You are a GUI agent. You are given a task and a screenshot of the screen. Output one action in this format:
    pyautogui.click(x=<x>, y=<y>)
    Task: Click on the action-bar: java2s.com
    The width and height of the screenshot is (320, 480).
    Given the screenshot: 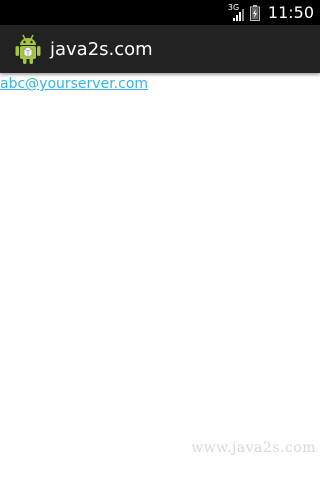 What is the action you would take?
    pyautogui.click(x=160, y=49)
    